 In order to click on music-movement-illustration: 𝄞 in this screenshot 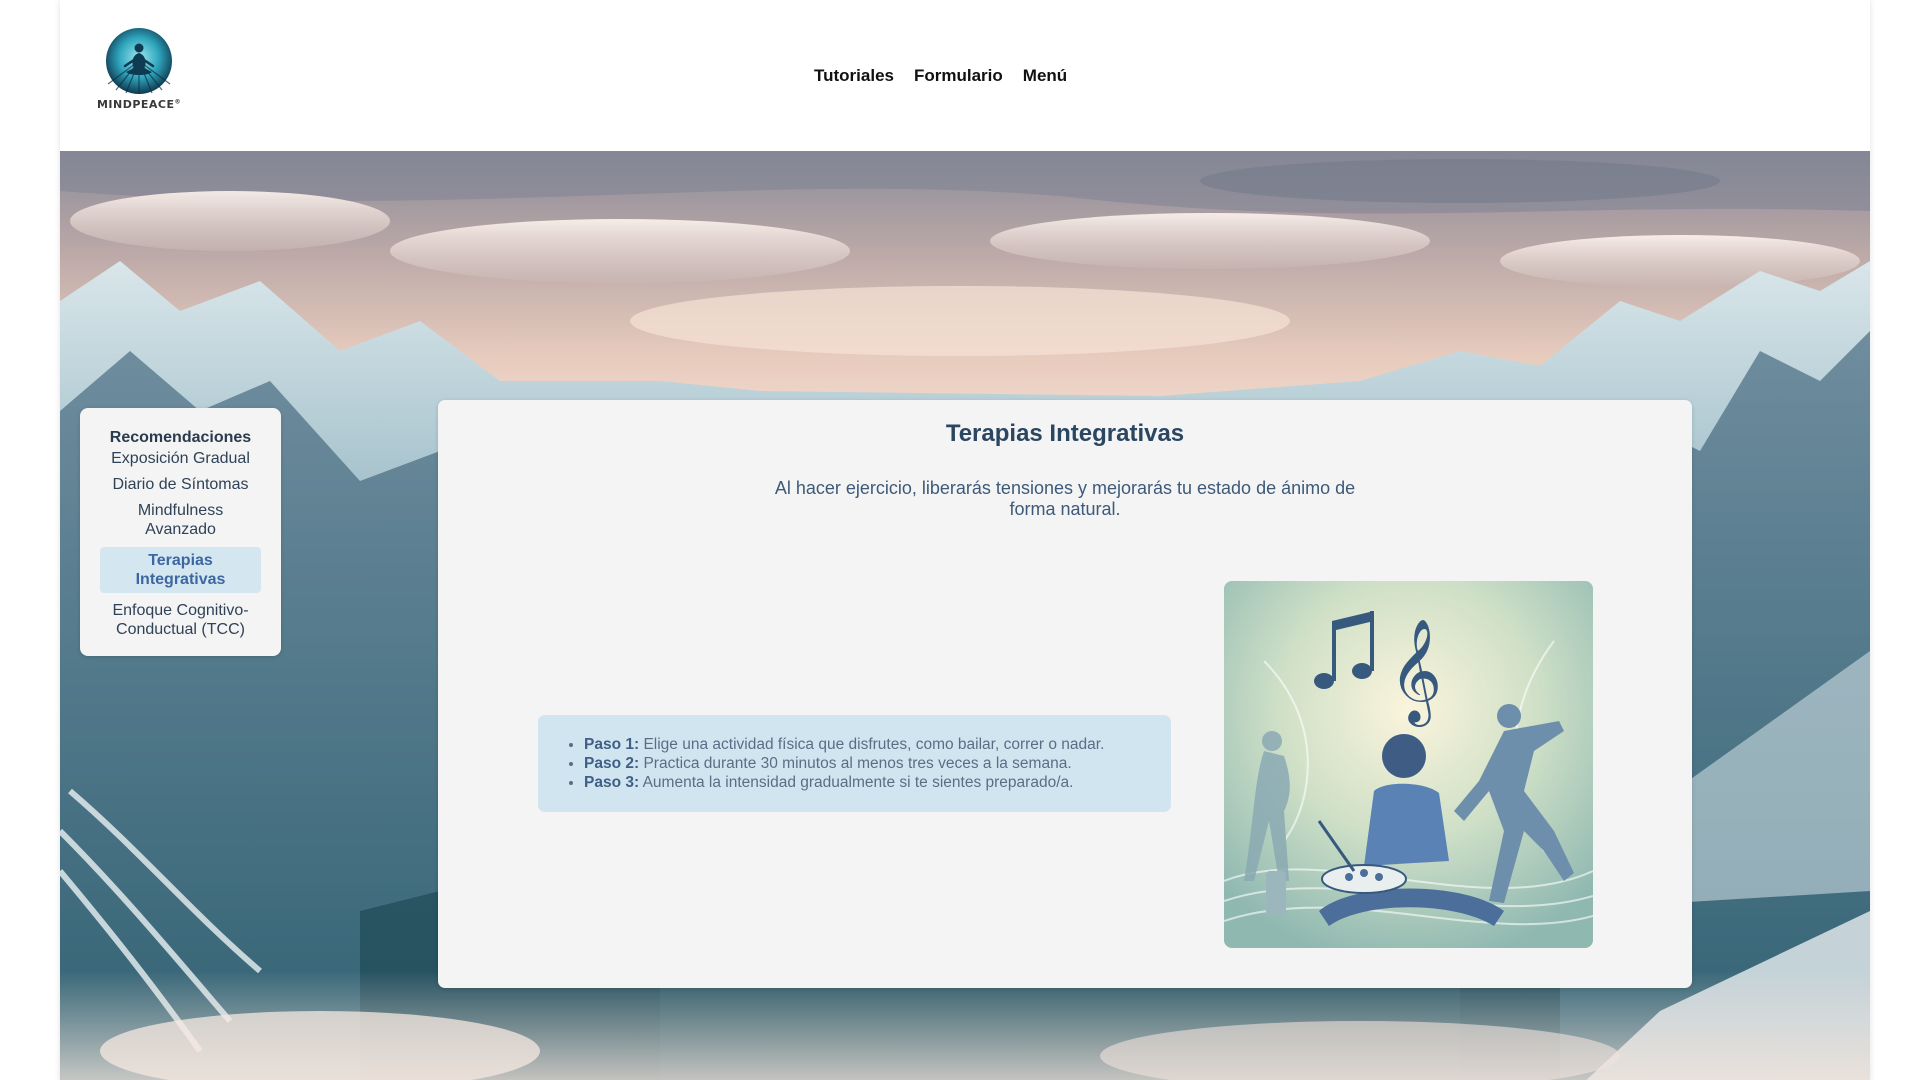, I will do `click(1408, 764)`.